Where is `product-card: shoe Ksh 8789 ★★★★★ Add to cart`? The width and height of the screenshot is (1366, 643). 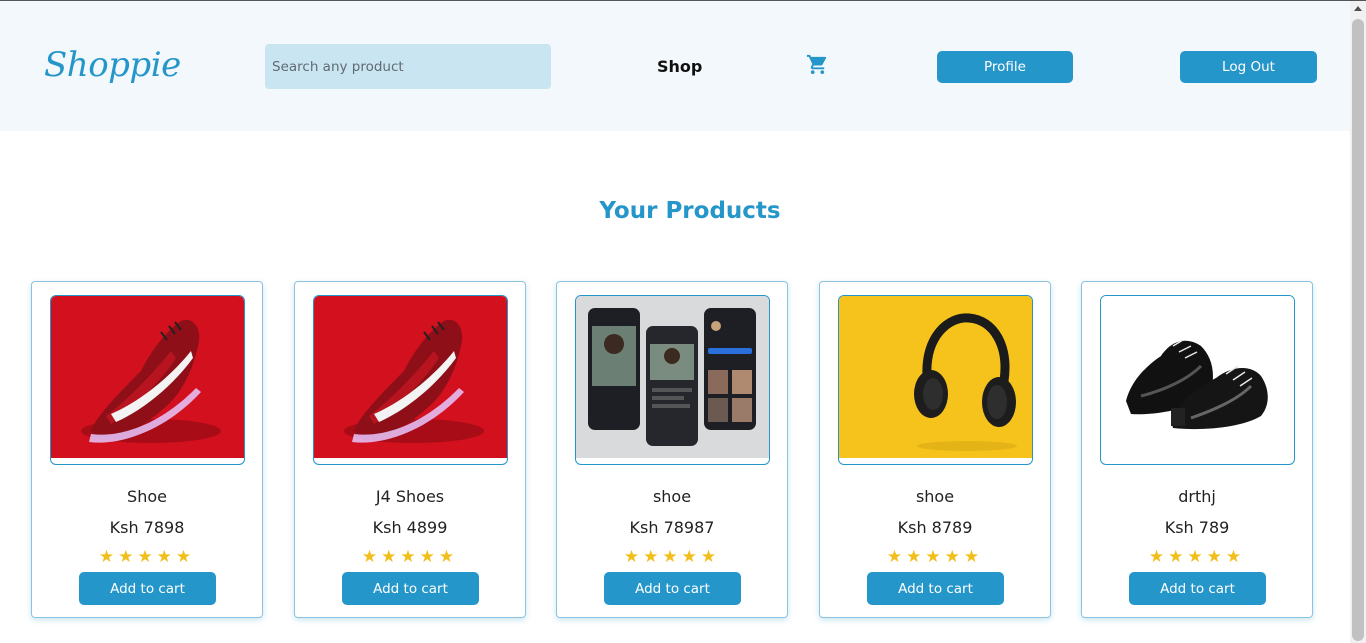
product-card: shoe Ksh 8789 ★★★★★ Add to cart is located at coordinates (935, 449).